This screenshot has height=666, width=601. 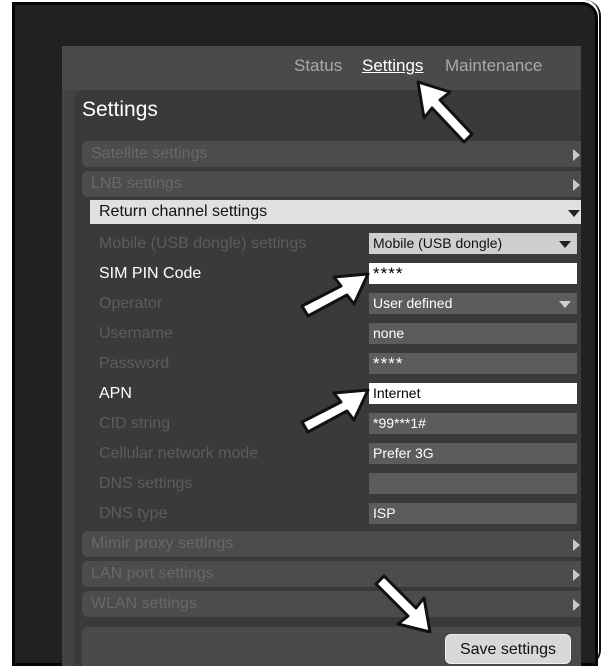 I want to click on field-label: Cellular network mode, so click(x=179, y=453).